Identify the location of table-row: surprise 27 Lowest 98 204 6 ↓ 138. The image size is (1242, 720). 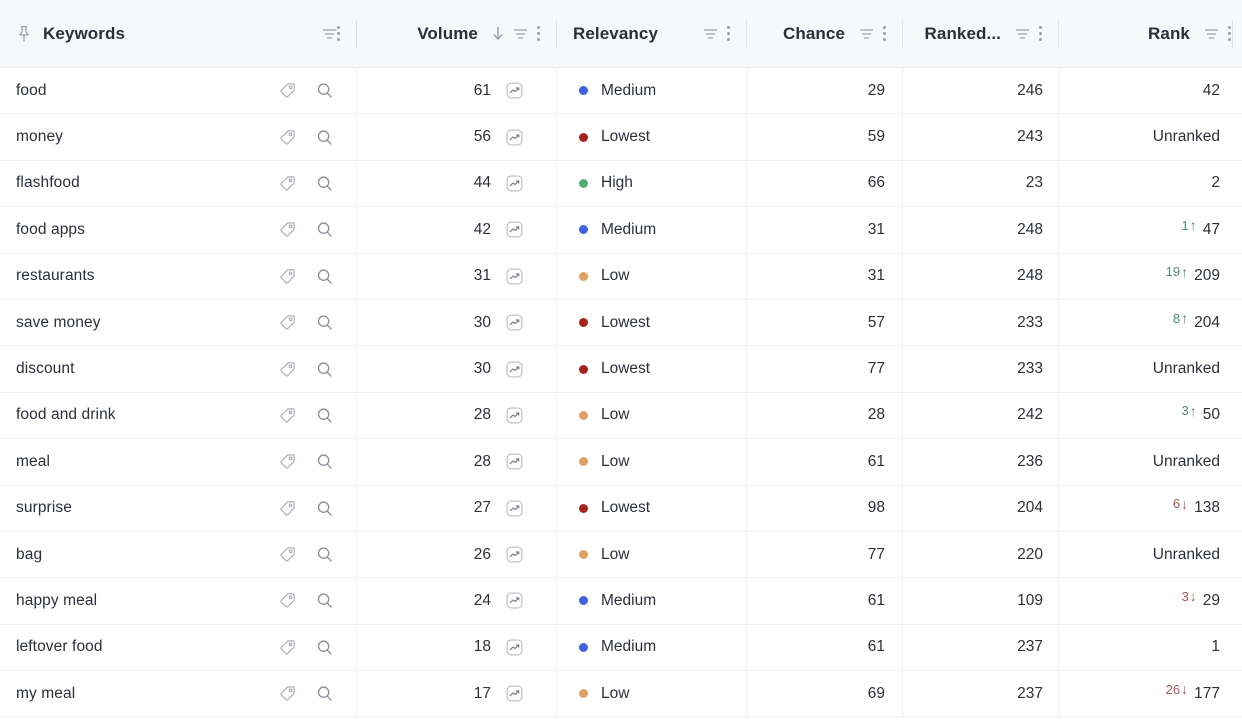
(621, 508).